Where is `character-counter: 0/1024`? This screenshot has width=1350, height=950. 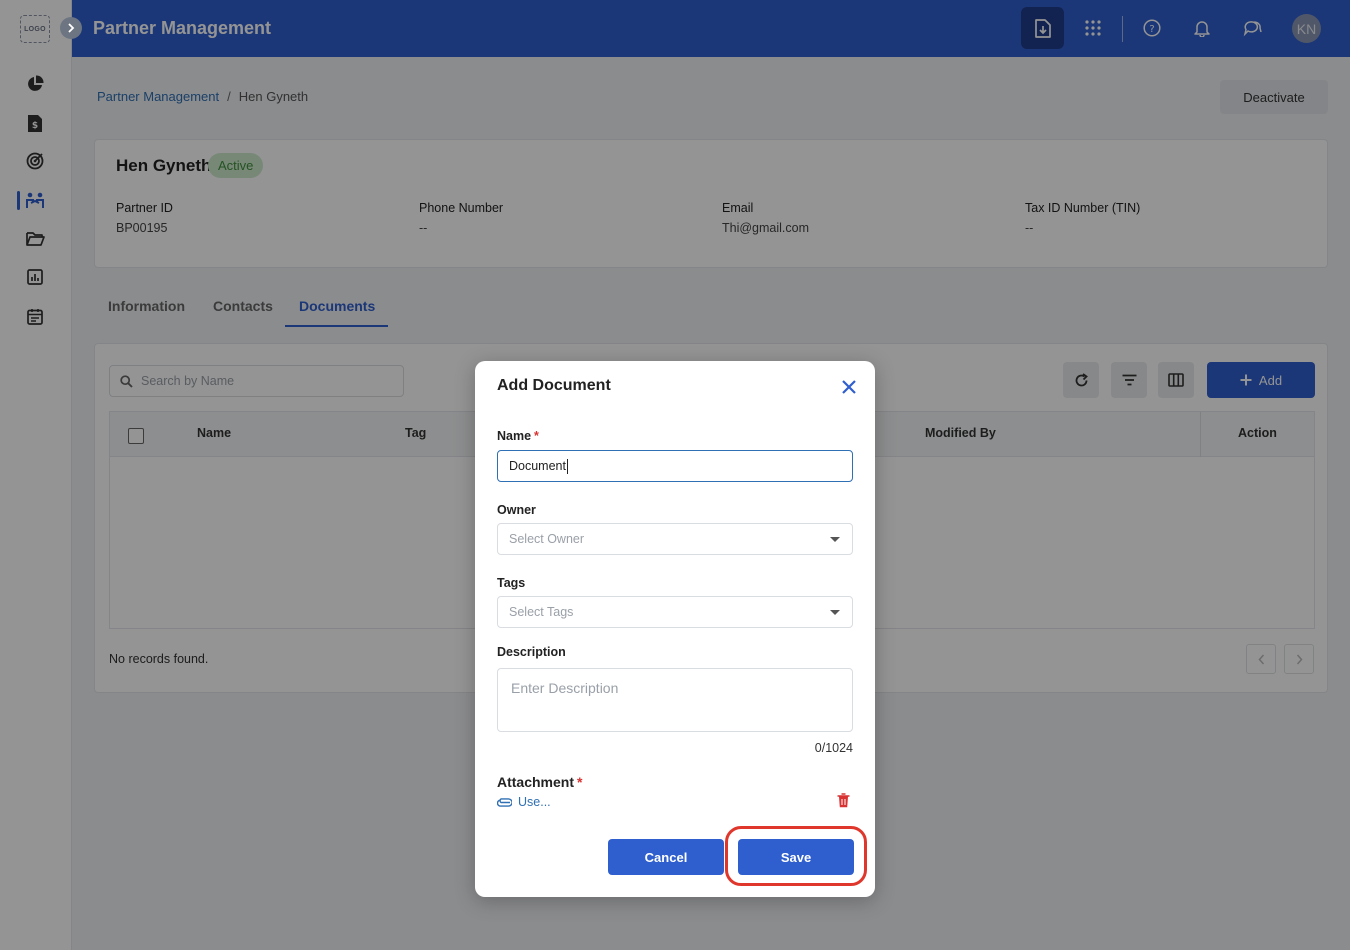 character-counter: 0/1024 is located at coordinates (833, 748).